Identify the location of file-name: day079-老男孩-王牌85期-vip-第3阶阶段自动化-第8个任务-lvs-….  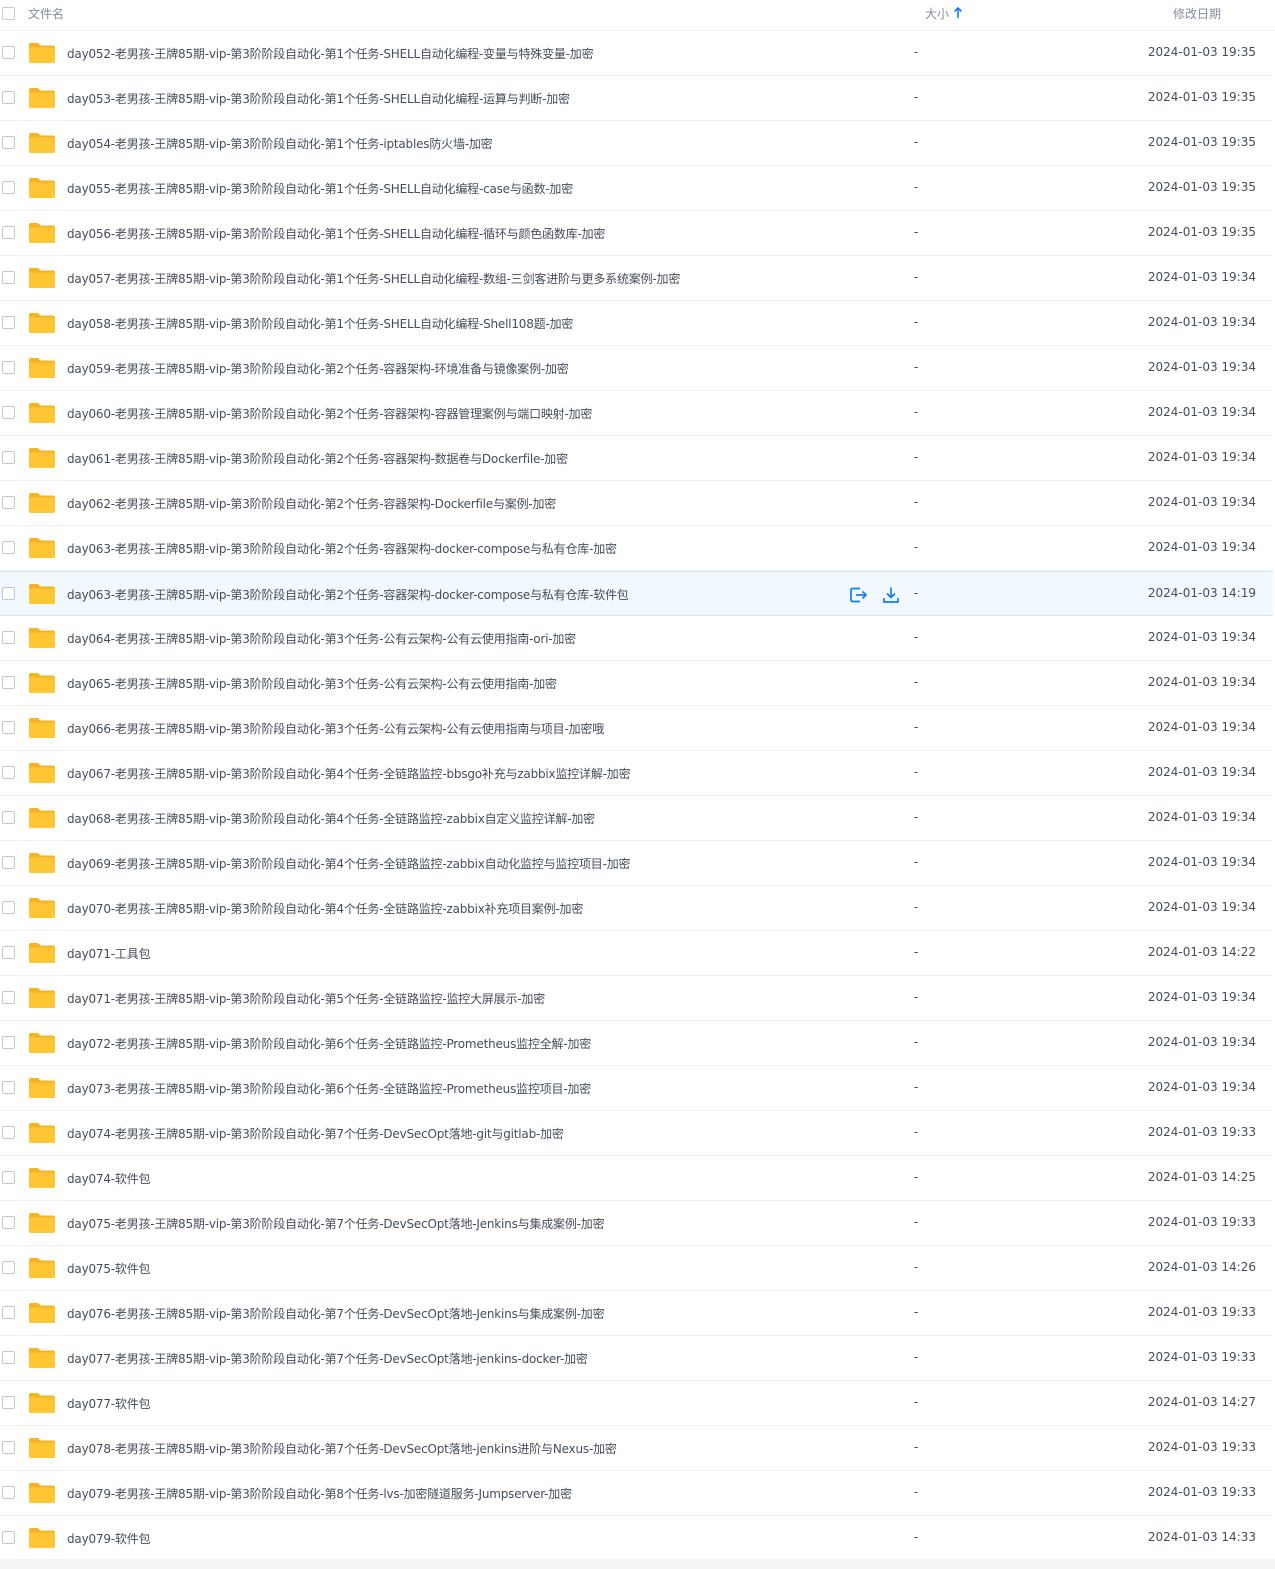
(319, 1493).